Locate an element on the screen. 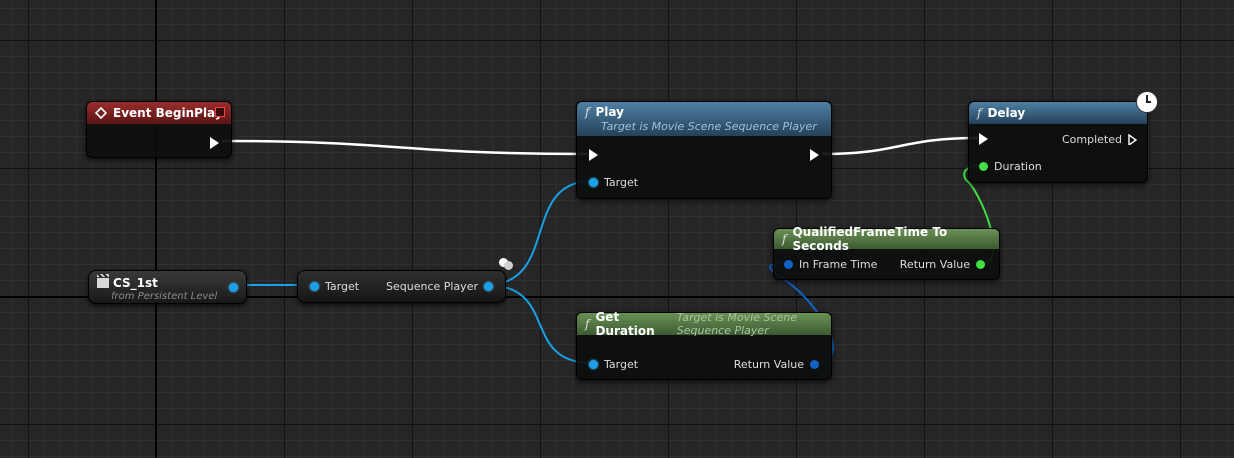 This screenshot has height=458, width=1234. get-duration-return-pin: Return Value is located at coordinates (776, 364).